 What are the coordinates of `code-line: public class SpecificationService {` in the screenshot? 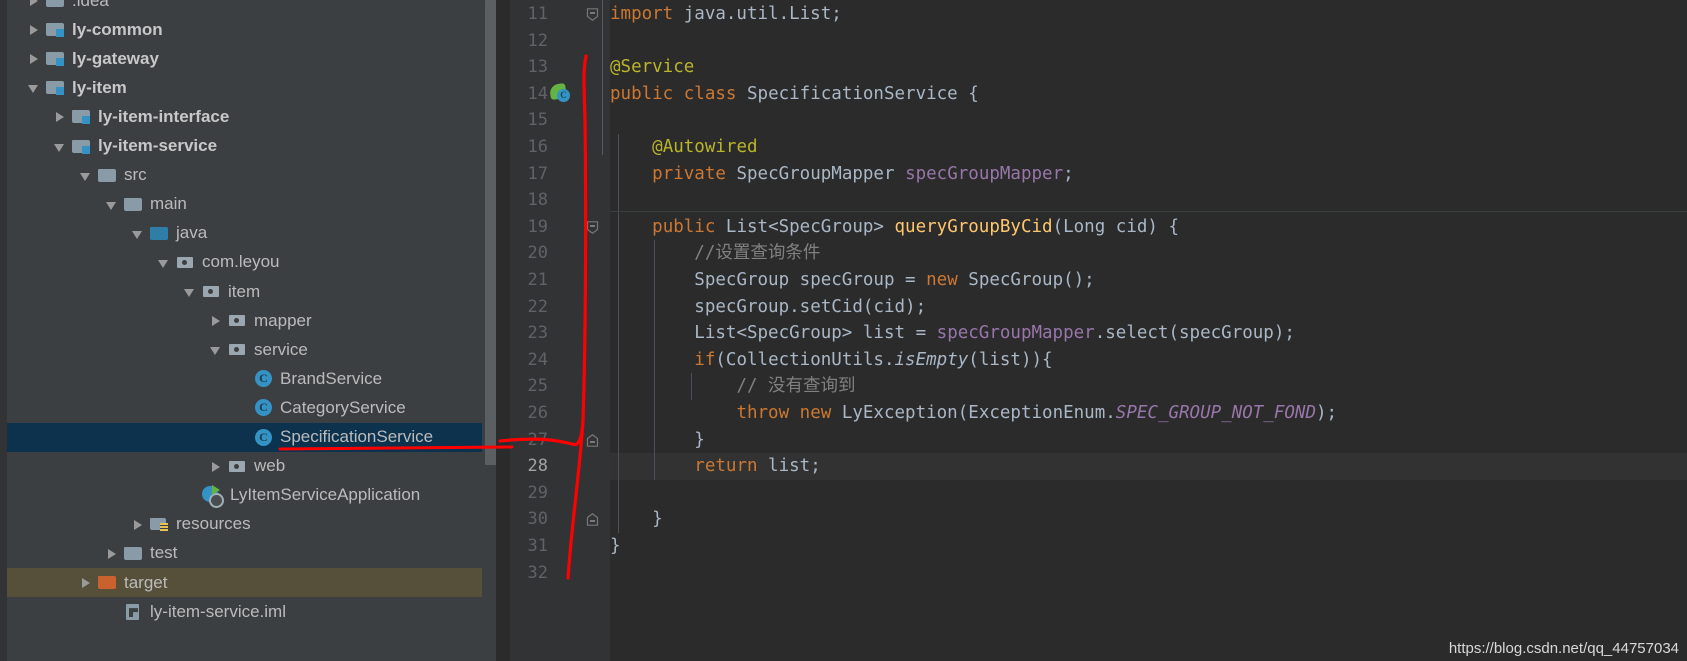 It's located at (1148, 94).